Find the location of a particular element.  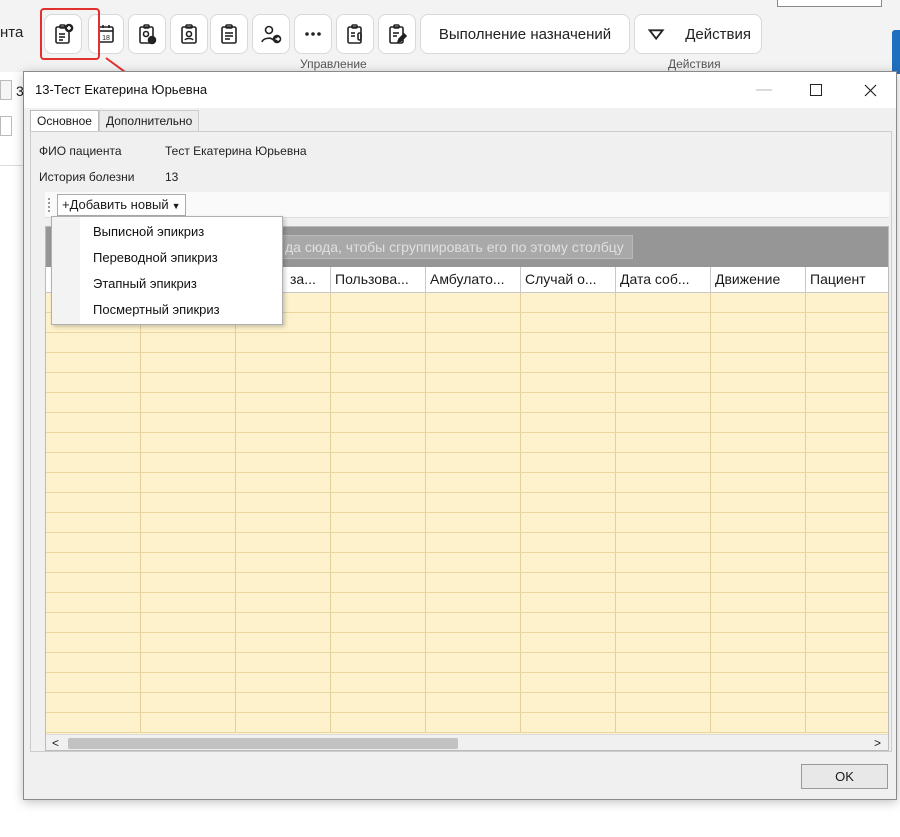

dialog-title: 13-Тест Екатерина Юрьевна is located at coordinates (121, 89).